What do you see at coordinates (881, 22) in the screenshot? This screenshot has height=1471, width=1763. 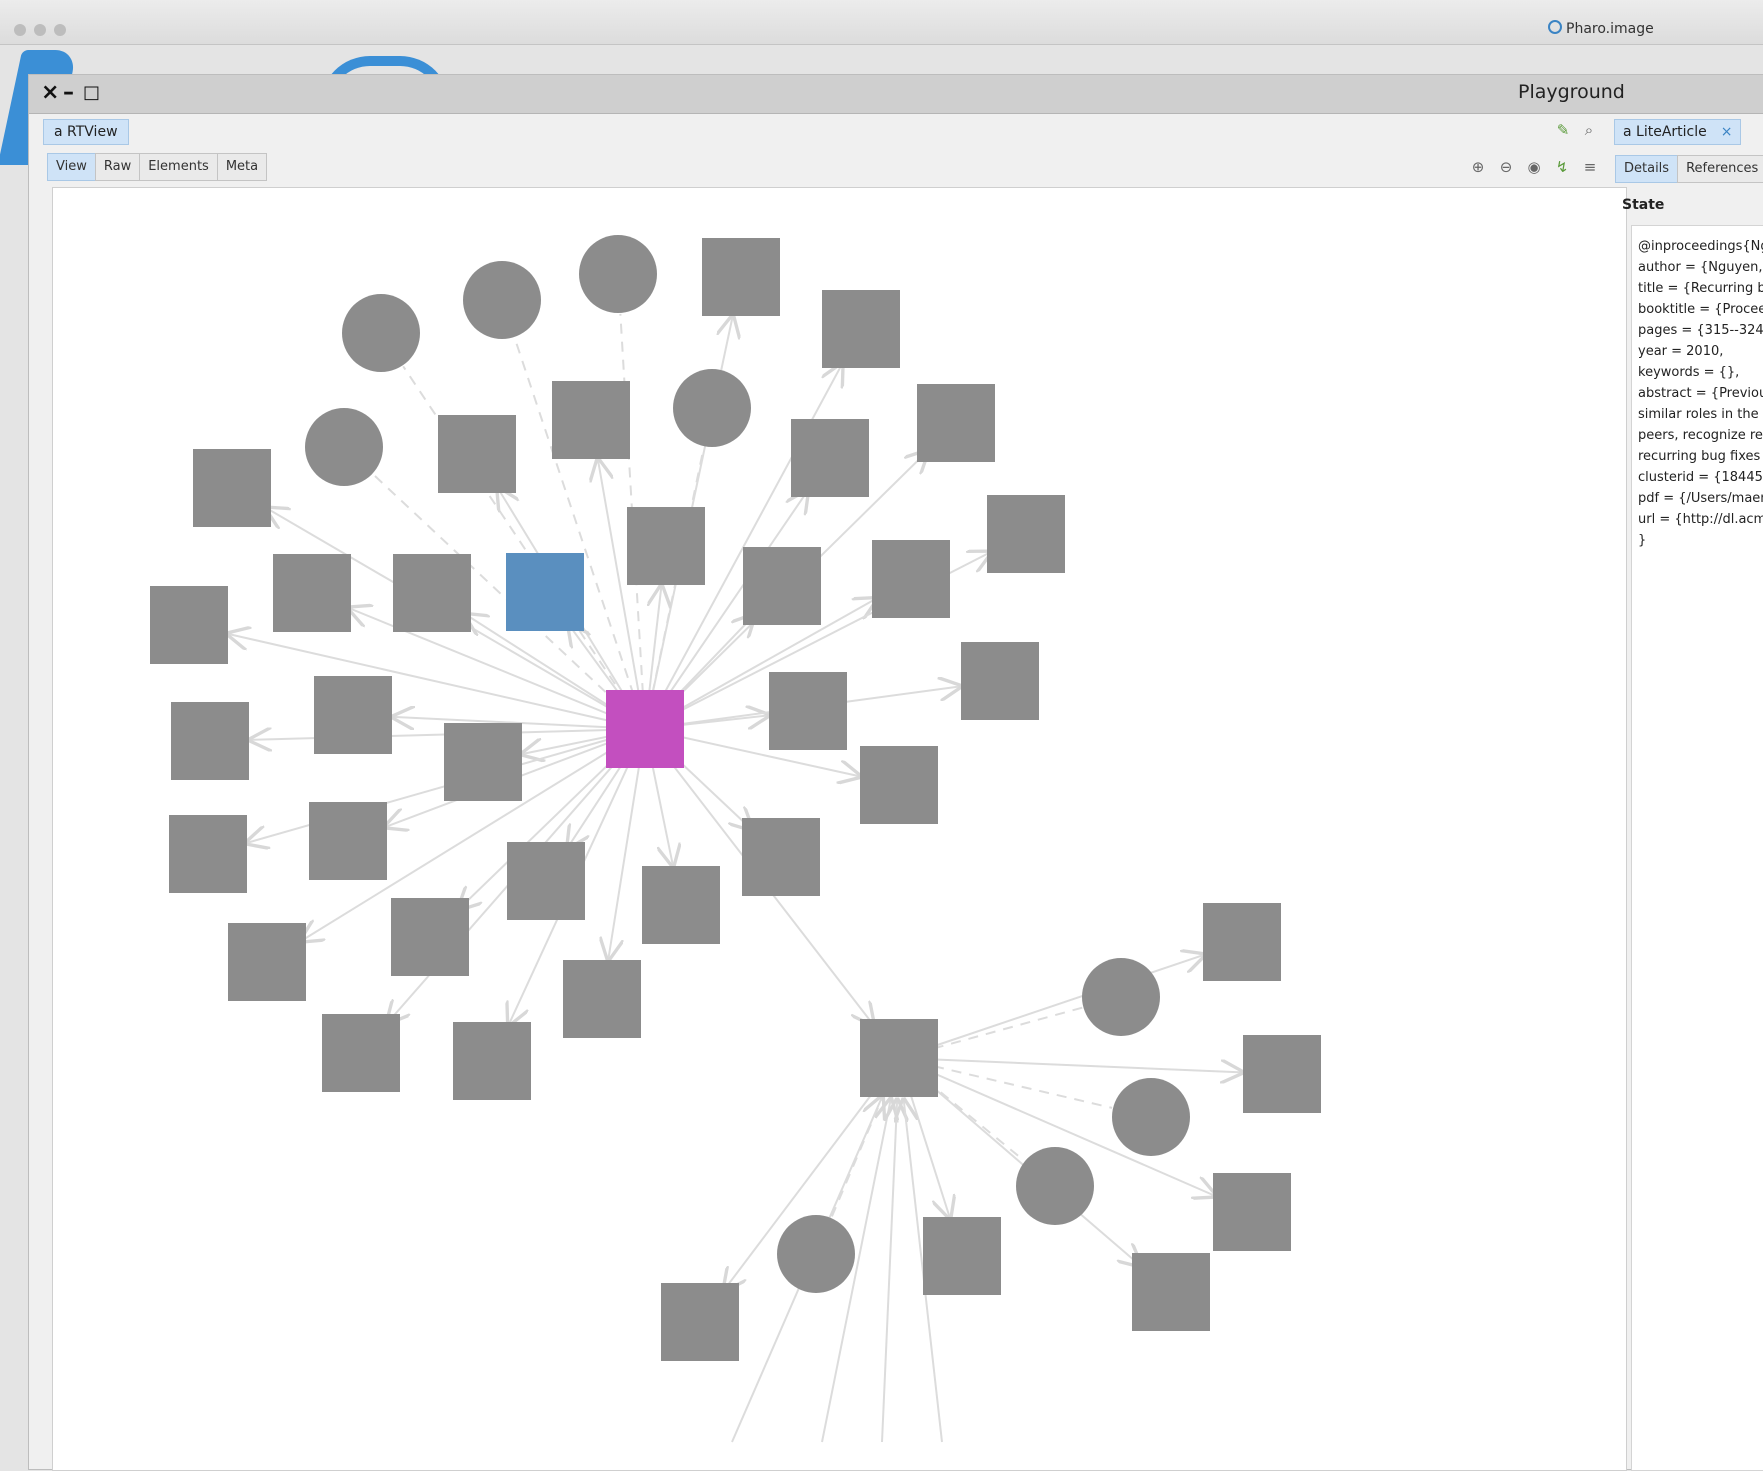 I see `os-window-titlebar: Pharo.image` at bounding box center [881, 22].